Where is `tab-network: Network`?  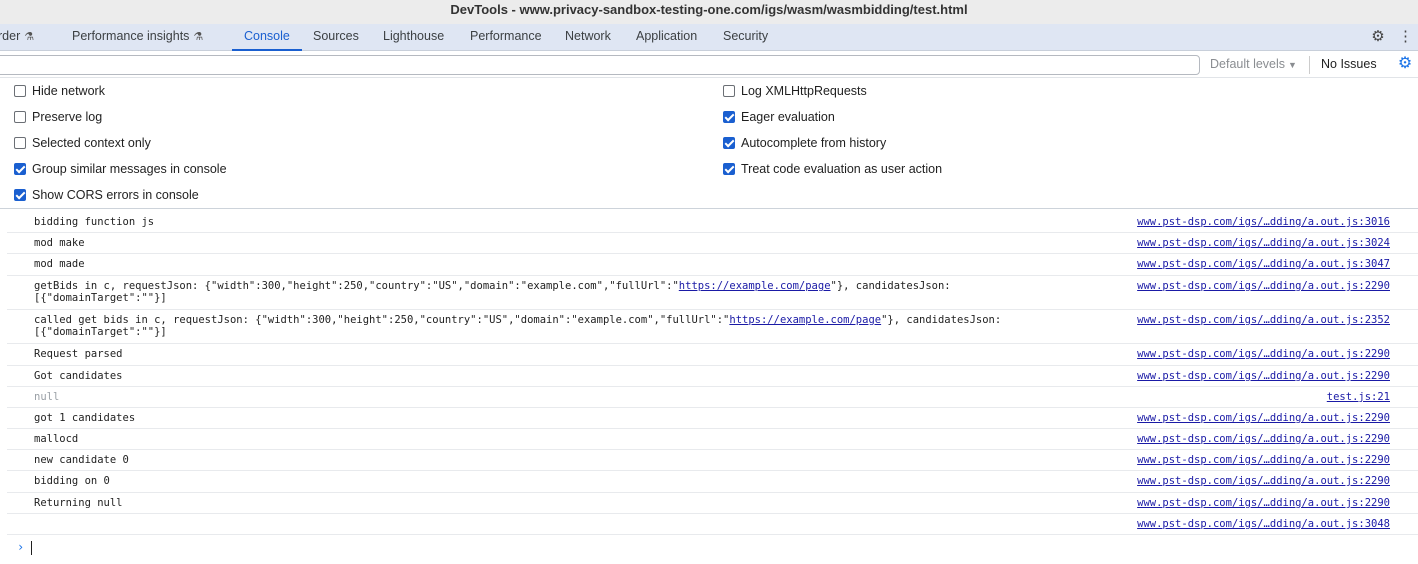 tab-network: Network is located at coordinates (588, 37).